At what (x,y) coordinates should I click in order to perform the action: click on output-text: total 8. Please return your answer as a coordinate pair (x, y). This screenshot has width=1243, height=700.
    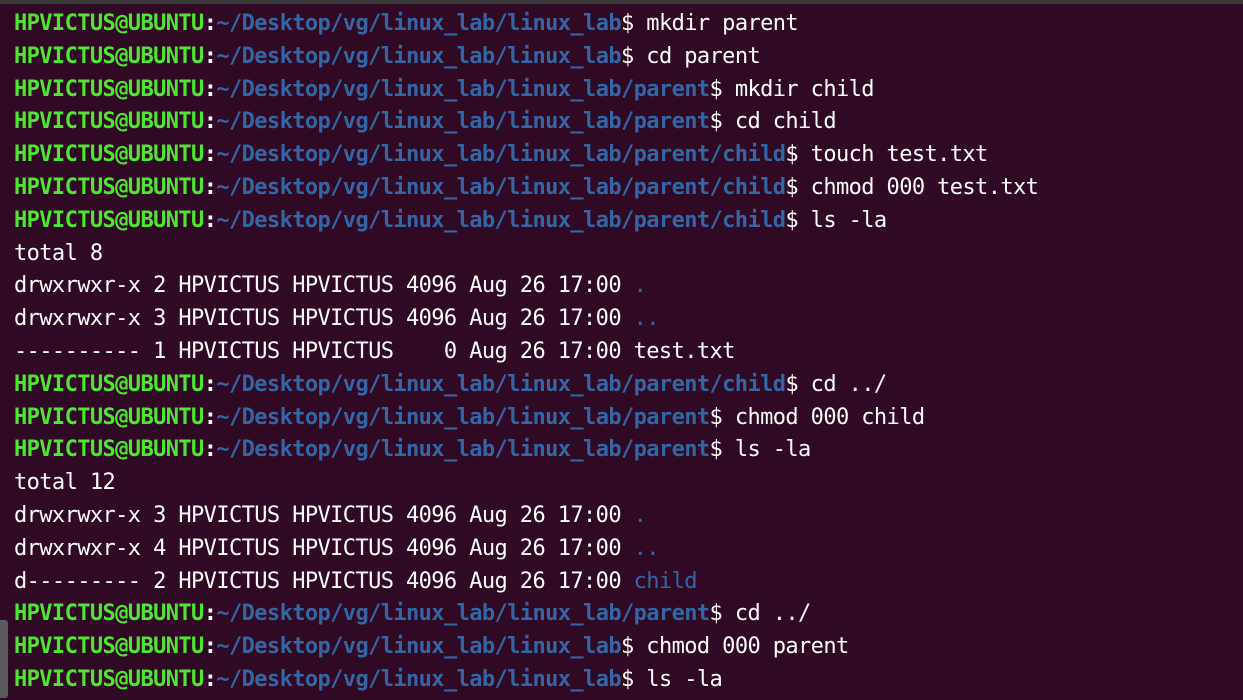
    Looking at the image, I should click on (58, 253).